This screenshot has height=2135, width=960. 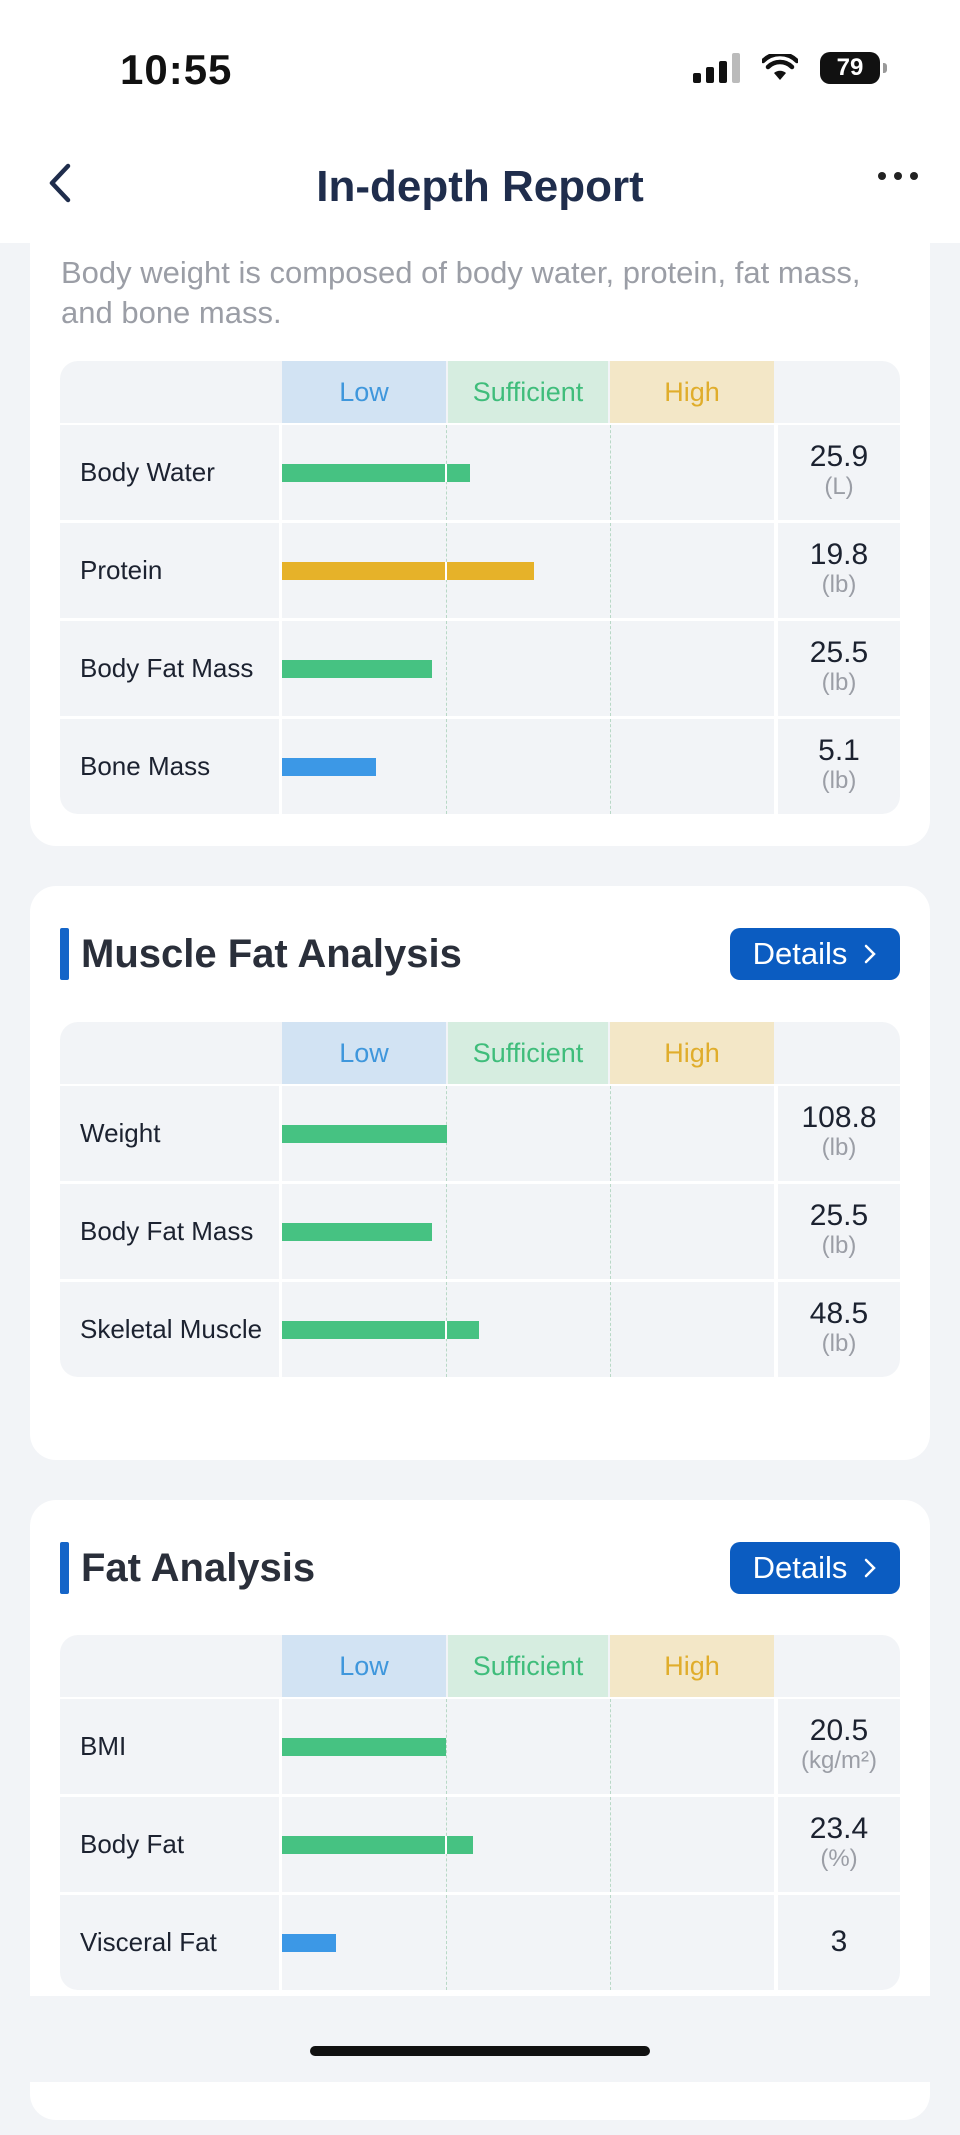 I want to click on metric-label-cell: BMI, so click(x=169, y=1746).